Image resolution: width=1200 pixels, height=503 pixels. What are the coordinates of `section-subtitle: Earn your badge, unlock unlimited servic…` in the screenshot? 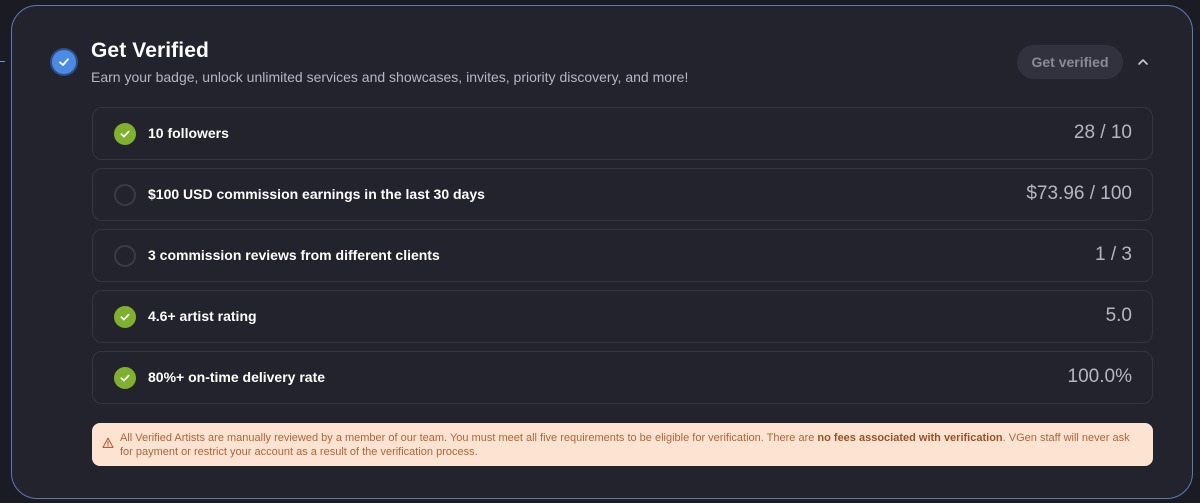 It's located at (390, 77).